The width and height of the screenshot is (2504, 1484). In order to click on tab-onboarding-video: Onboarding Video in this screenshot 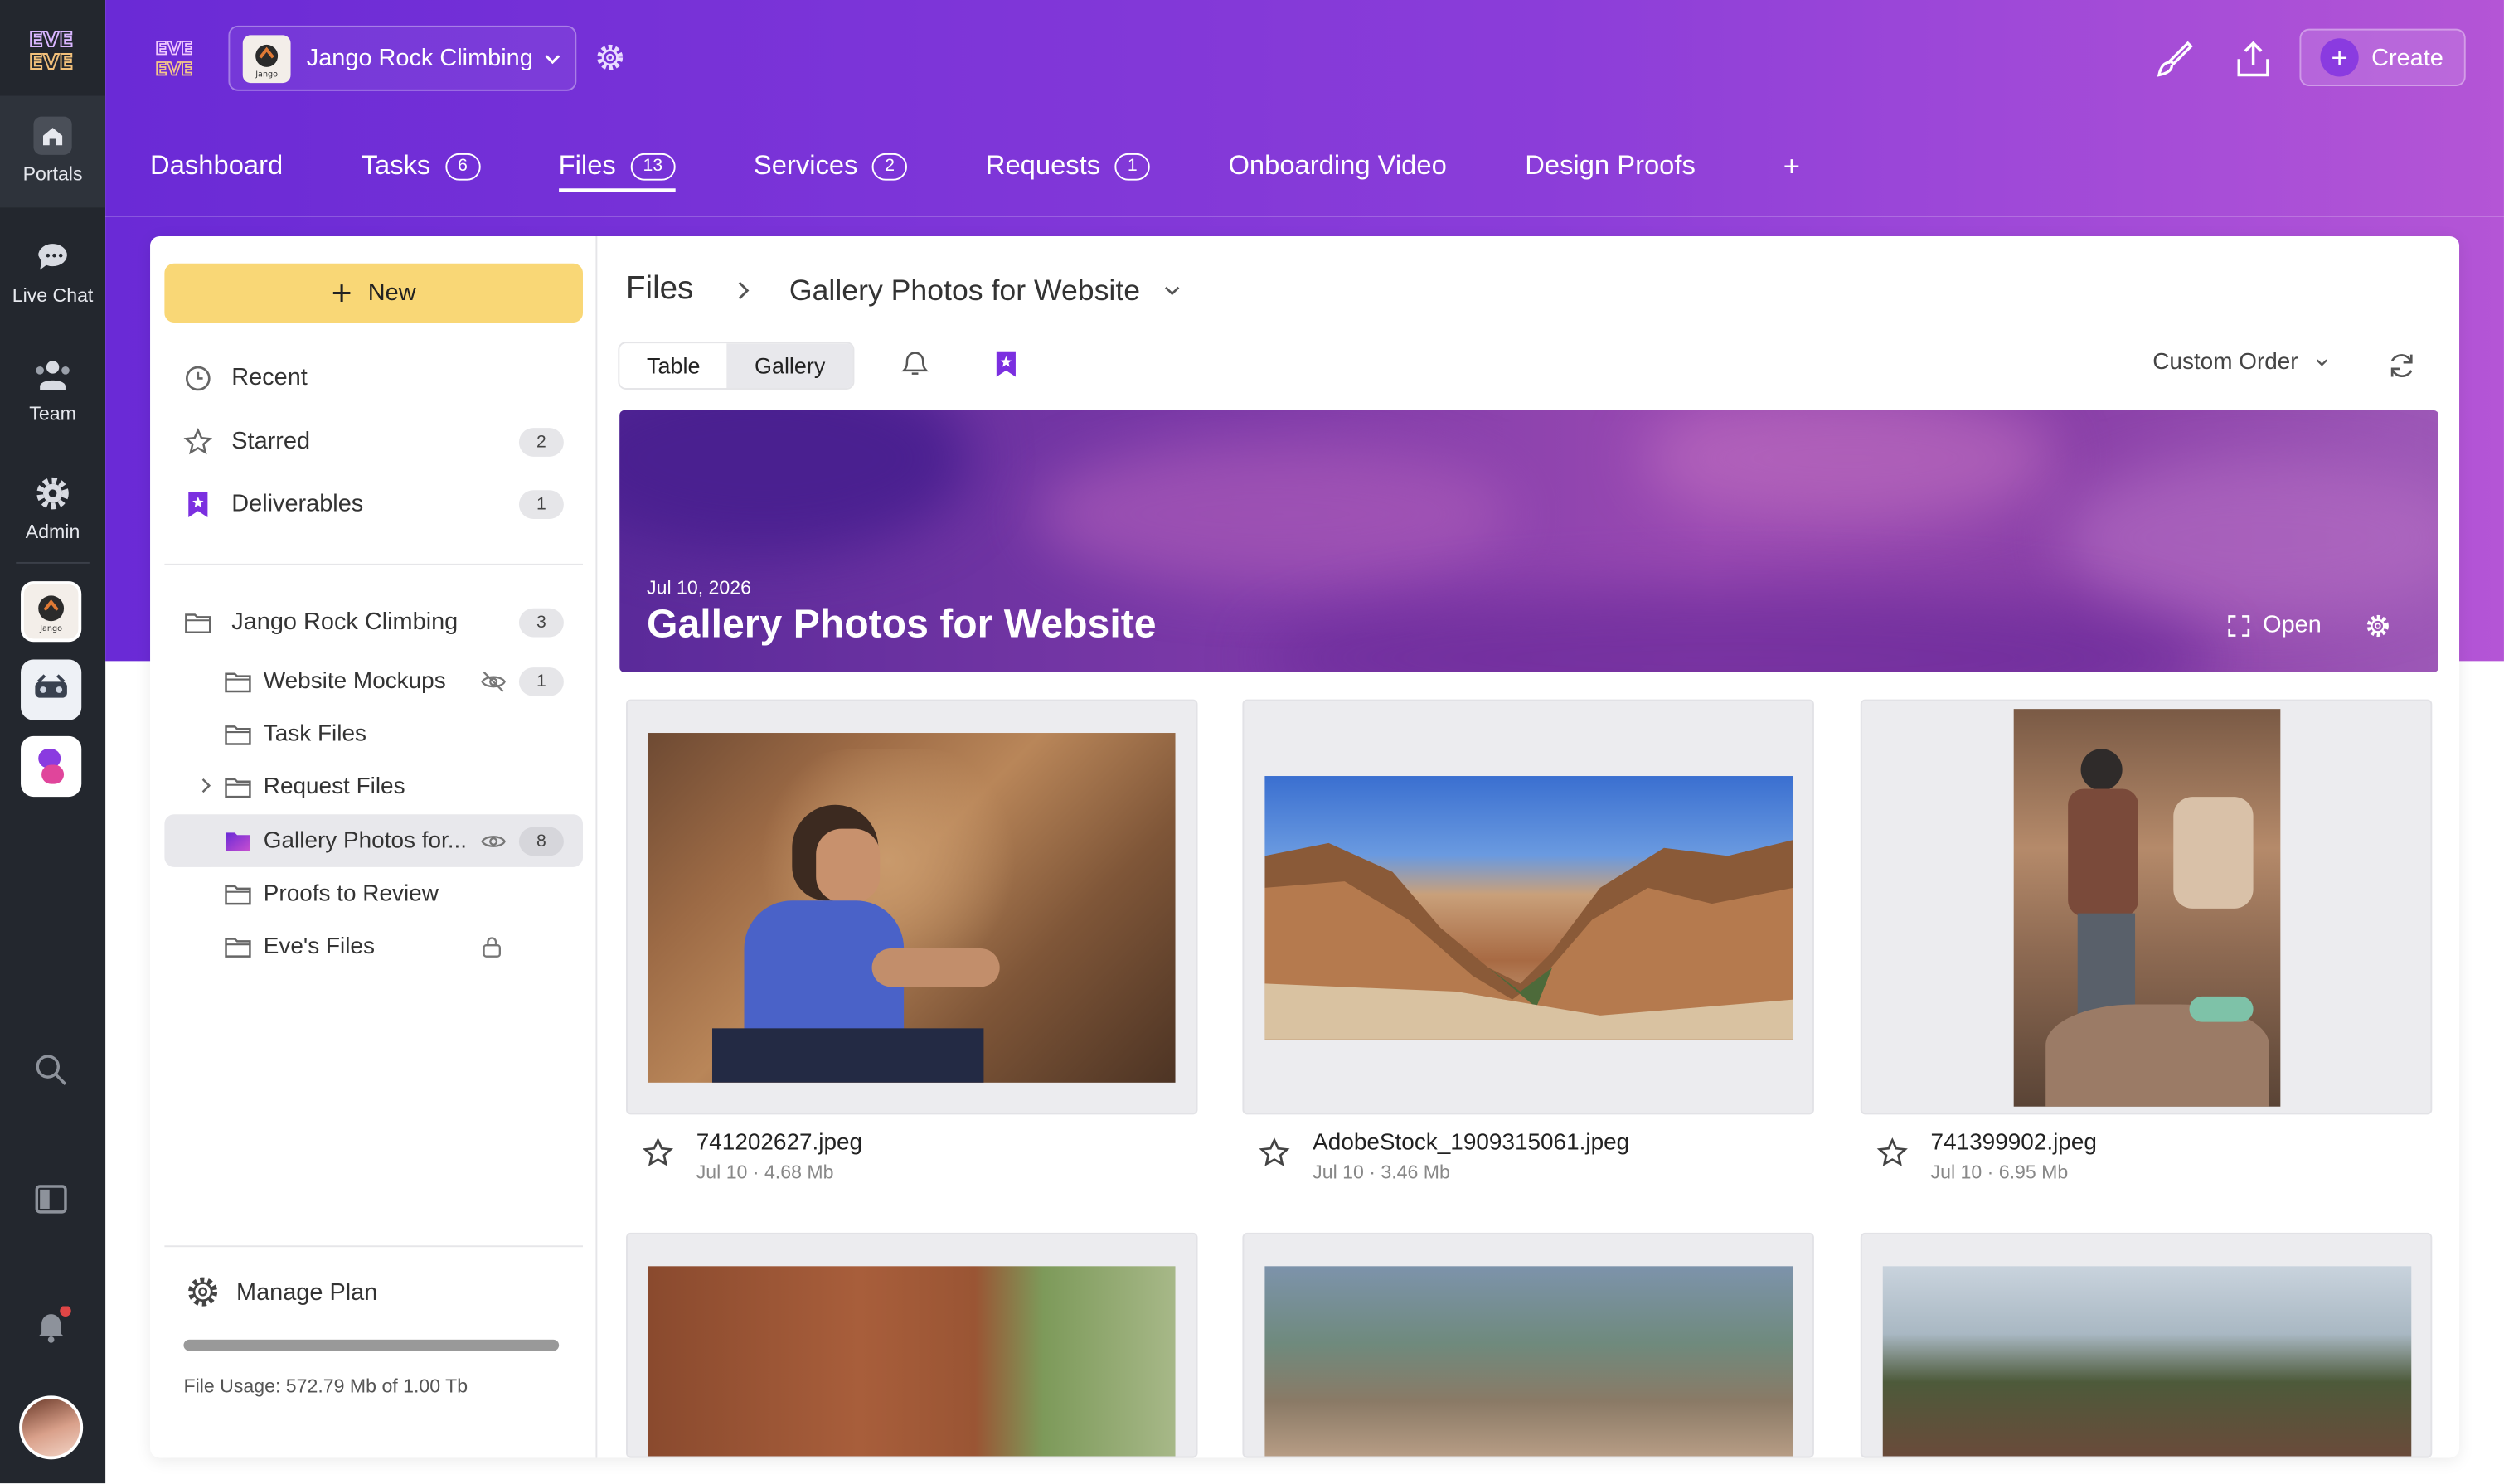, I will do `click(1337, 166)`.